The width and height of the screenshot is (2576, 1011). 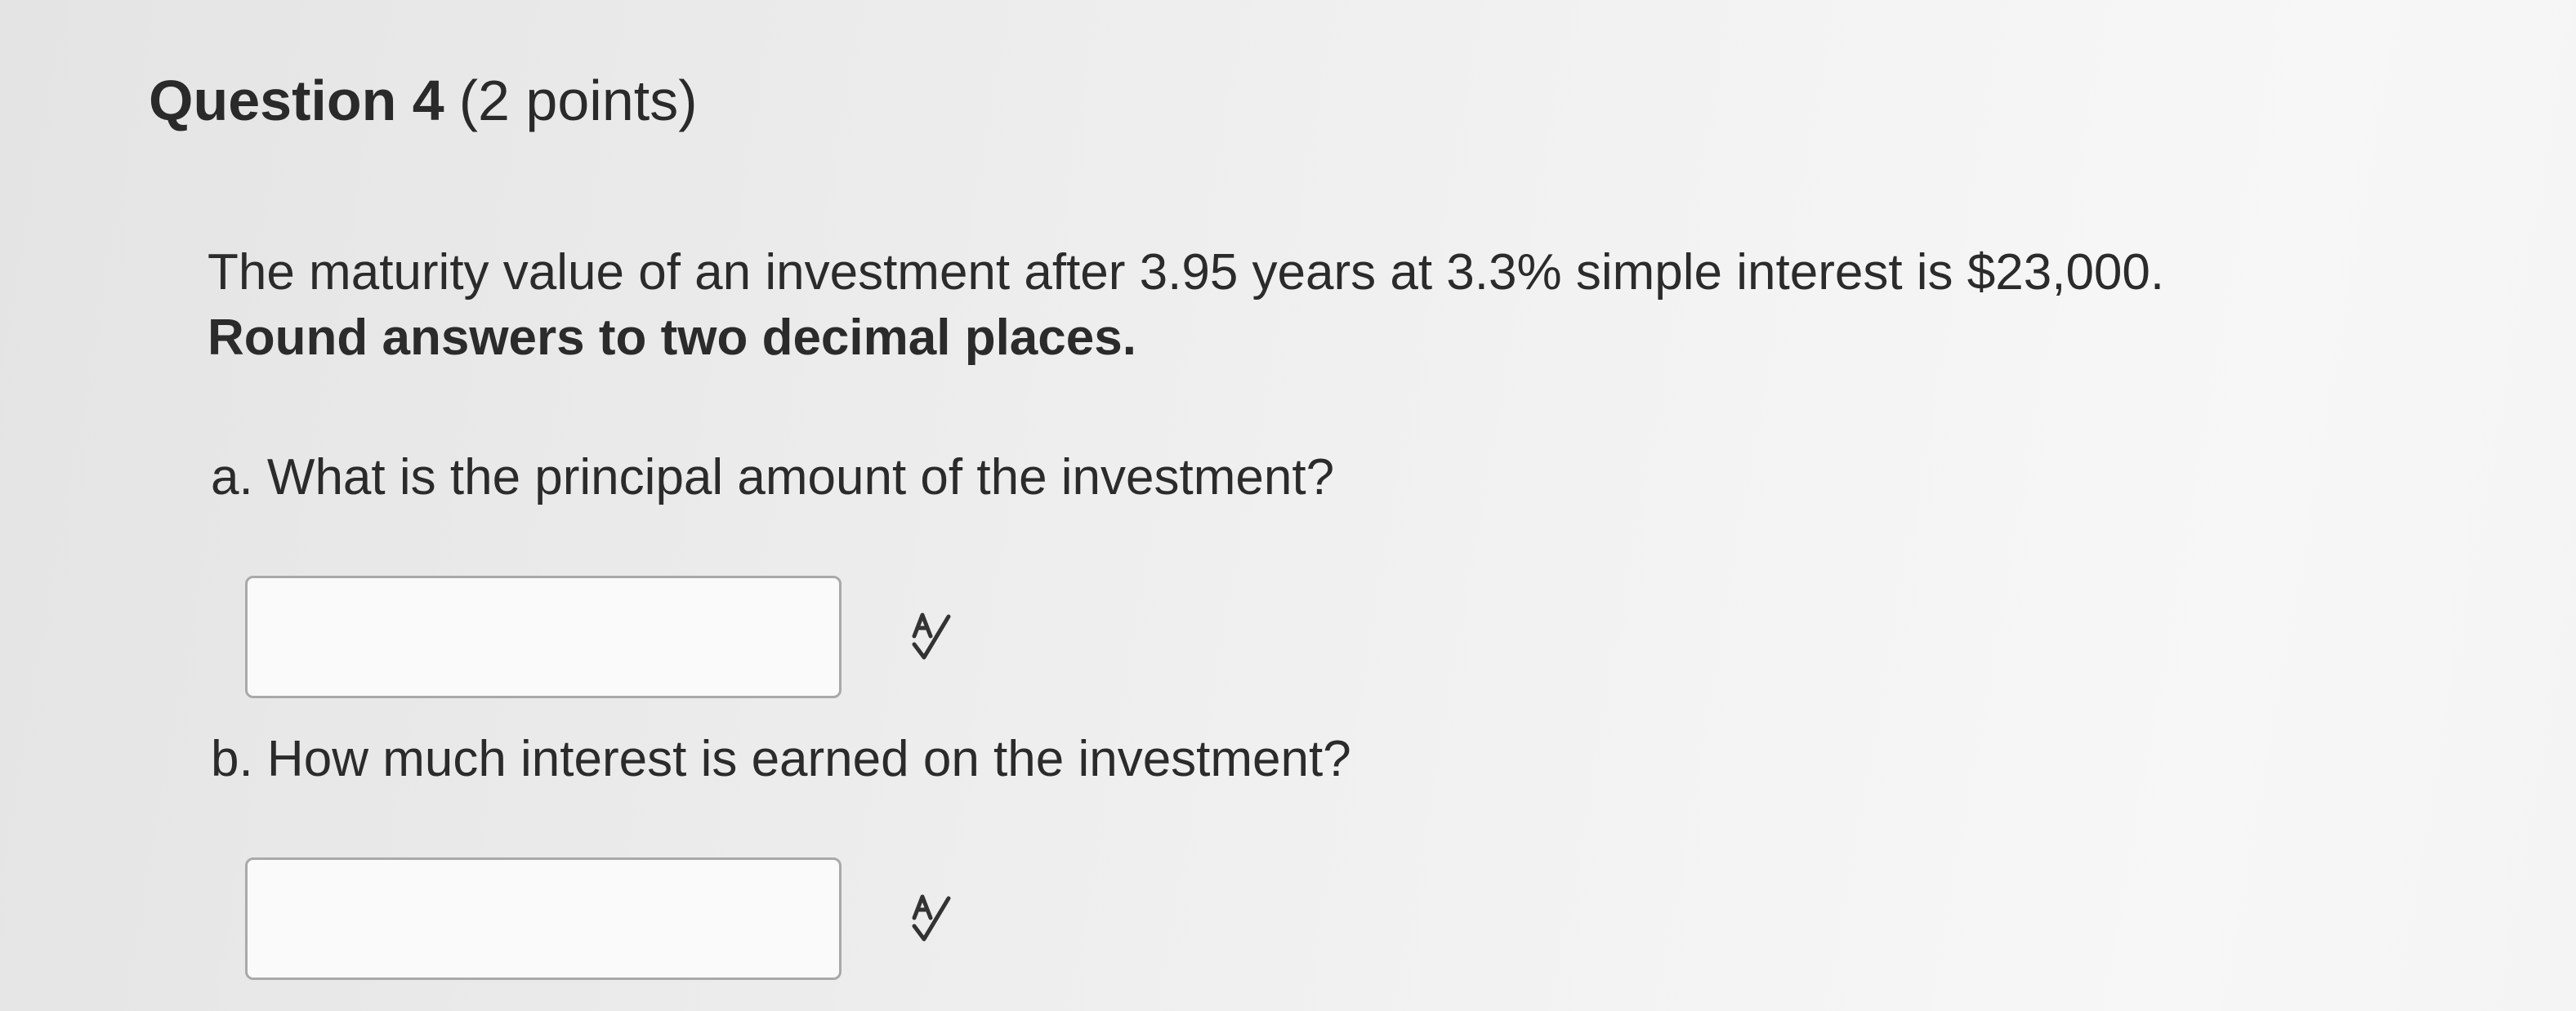 What do you see at coordinates (578, 100) in the screenshot?
I see `question-points: (2 points)` at bounding box center [578, 100].